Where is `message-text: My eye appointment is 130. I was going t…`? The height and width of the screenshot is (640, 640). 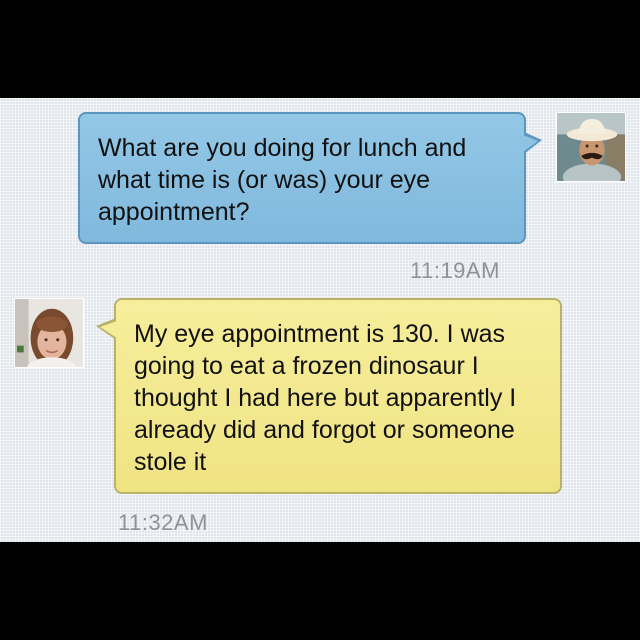
message-text: My eye appointment is 130. I was going t… is located at coordinates (325, 398).